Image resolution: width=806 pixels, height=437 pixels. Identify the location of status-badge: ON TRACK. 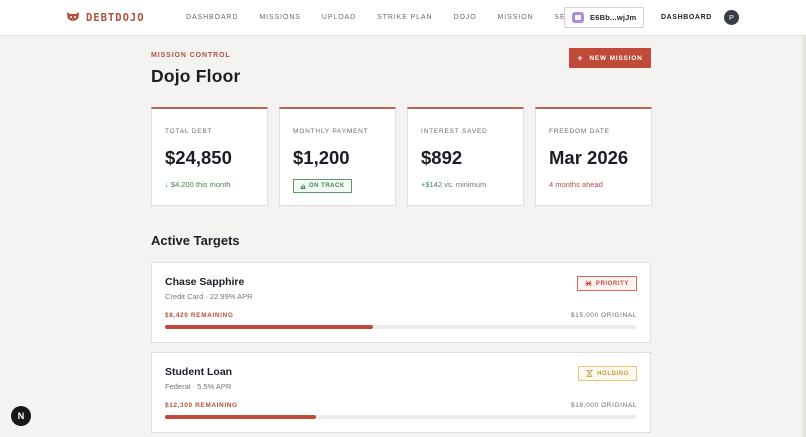
(322, 186).